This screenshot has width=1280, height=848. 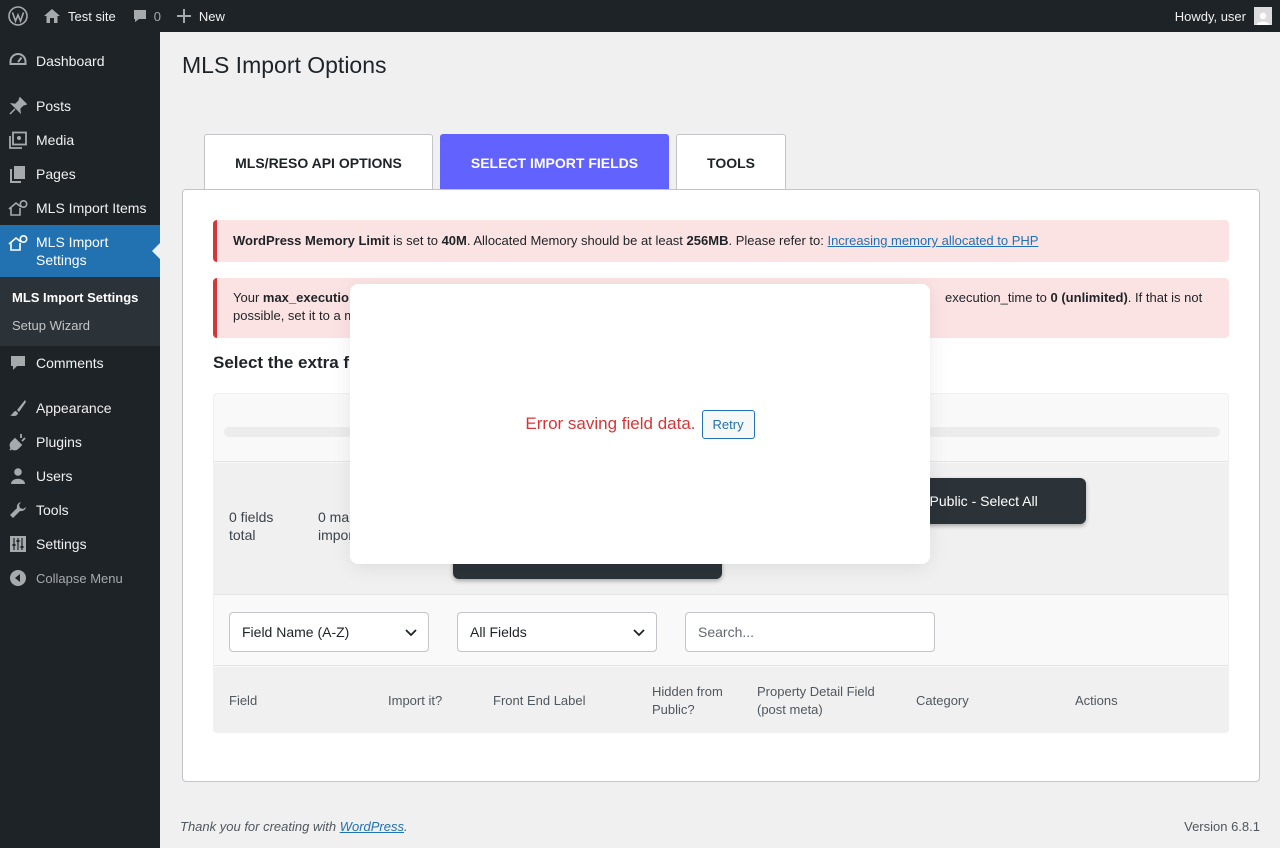 I want to click on wordpress-logo-icon, so click(x=17, y=16).